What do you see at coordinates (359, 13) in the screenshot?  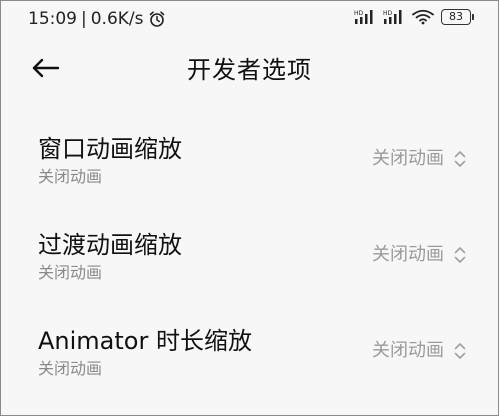 I see `signal-1-label: HD` at bounding box center [359, 13].